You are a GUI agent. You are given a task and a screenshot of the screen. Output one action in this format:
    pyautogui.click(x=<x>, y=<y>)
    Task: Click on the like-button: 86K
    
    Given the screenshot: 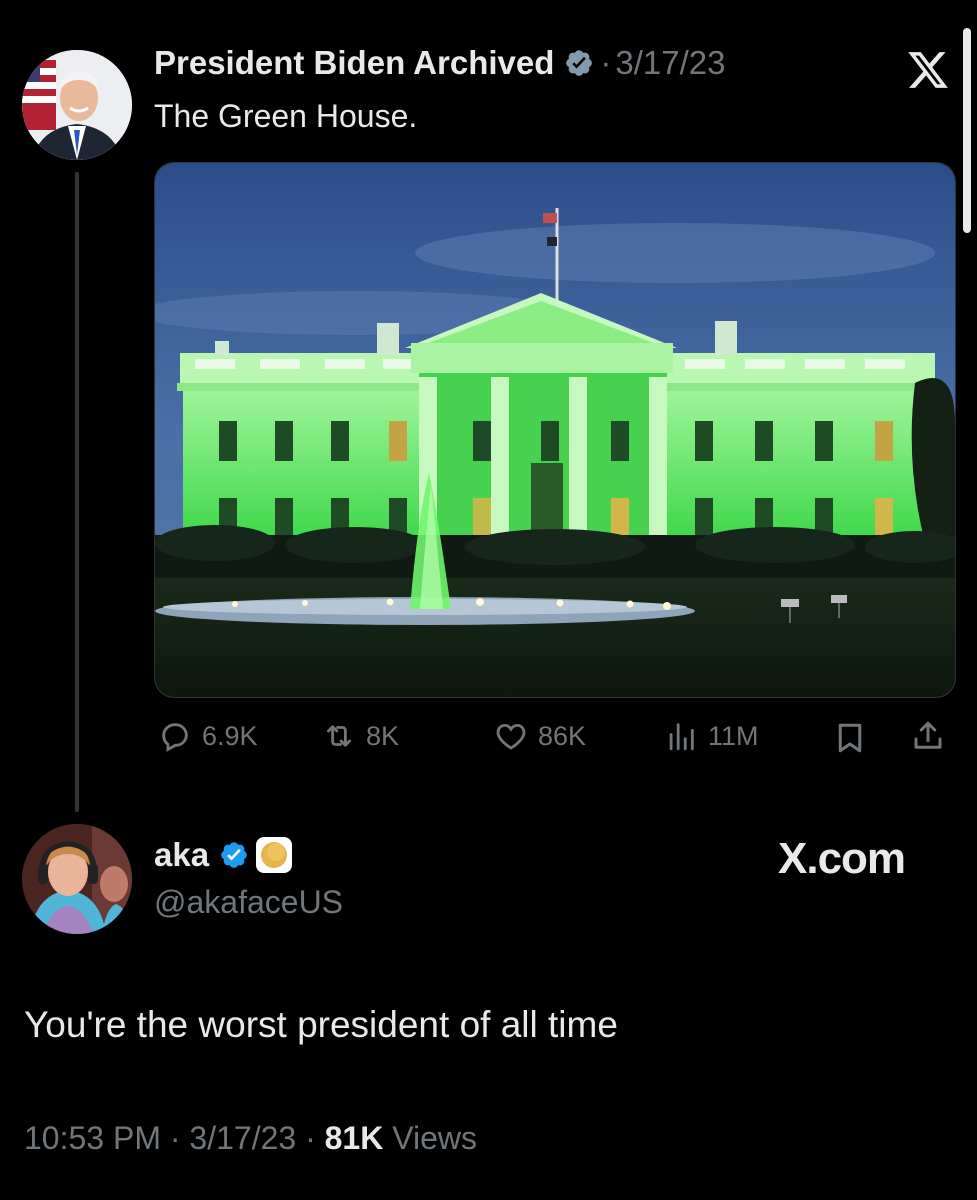 What is the action you would take?
    pyautogui.click(x=540, y=736)
    